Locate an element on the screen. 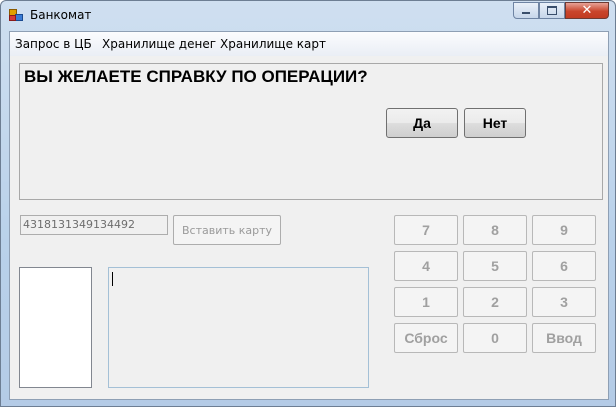 This screenshot has width=616, height=407. key-2: 2 is located at coordinates (495, 302).